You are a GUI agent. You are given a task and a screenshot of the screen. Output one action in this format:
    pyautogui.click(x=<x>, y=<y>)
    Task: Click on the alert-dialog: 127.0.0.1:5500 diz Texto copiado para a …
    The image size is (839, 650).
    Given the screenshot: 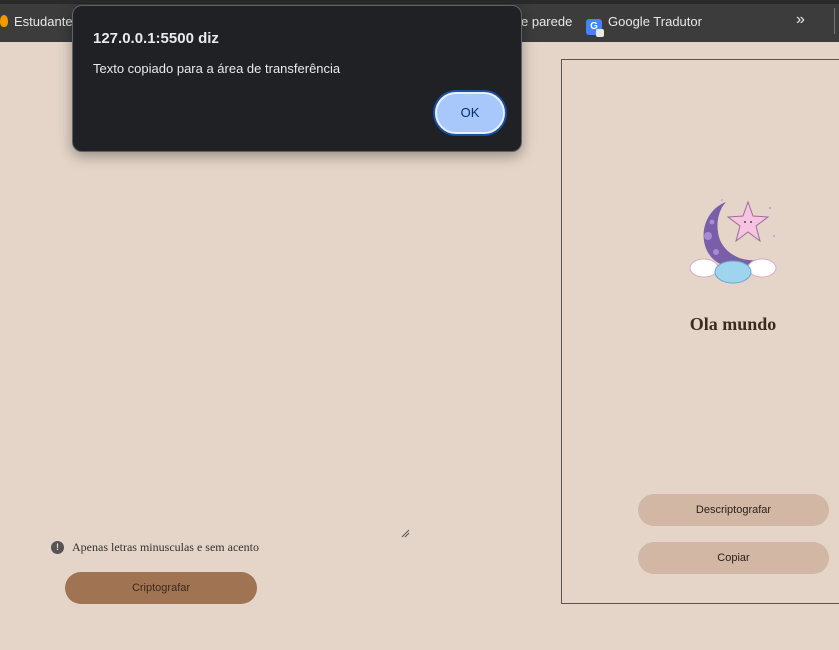 What is the action you would take?
    pyautogui.click(x=297, y=78)
    